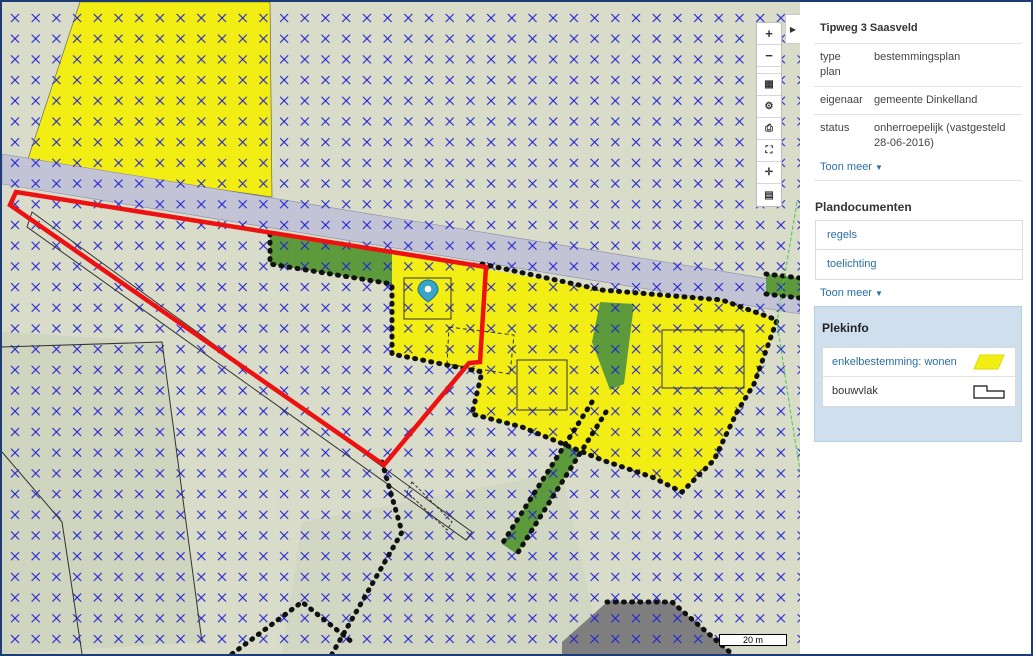 The height and width of the screenshot is (656, 1033). Describe the element at coordinates (945, 135) in the screenshot. I see `property-value: onherroepelijk (vastgesteld 28-06-2016)` at that location.